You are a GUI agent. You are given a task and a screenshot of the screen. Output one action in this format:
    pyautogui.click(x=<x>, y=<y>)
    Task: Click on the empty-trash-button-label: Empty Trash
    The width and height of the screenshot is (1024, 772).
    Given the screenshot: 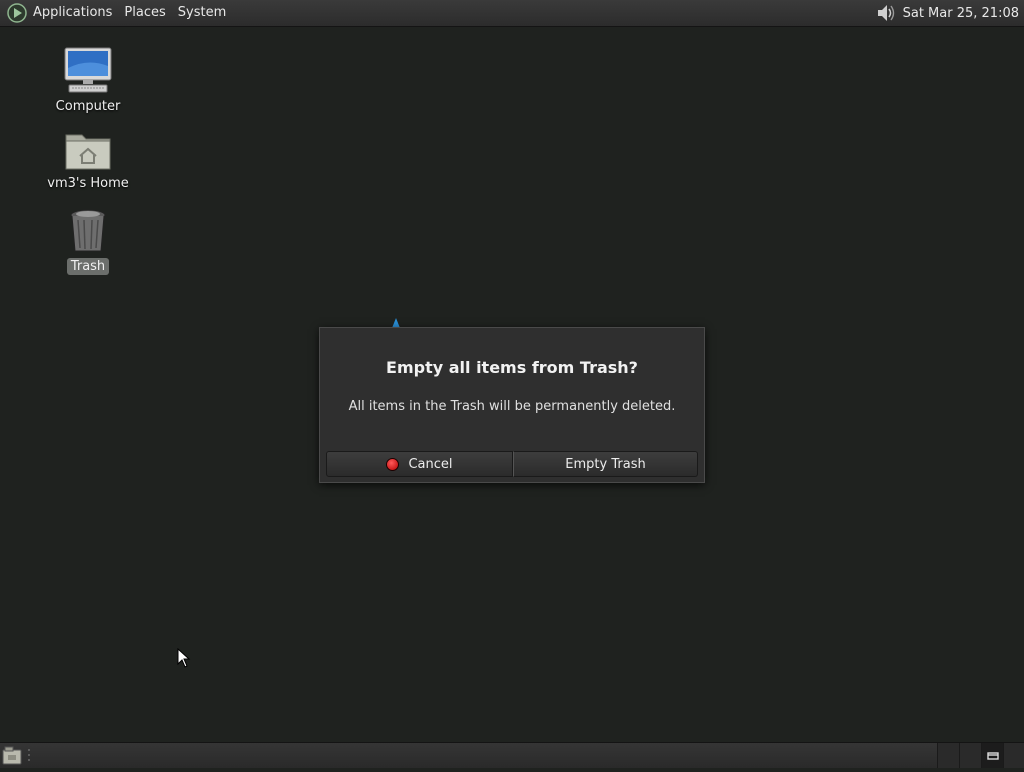 What is the action you would take?
    pyautogui.click(x=605, y=464)
    